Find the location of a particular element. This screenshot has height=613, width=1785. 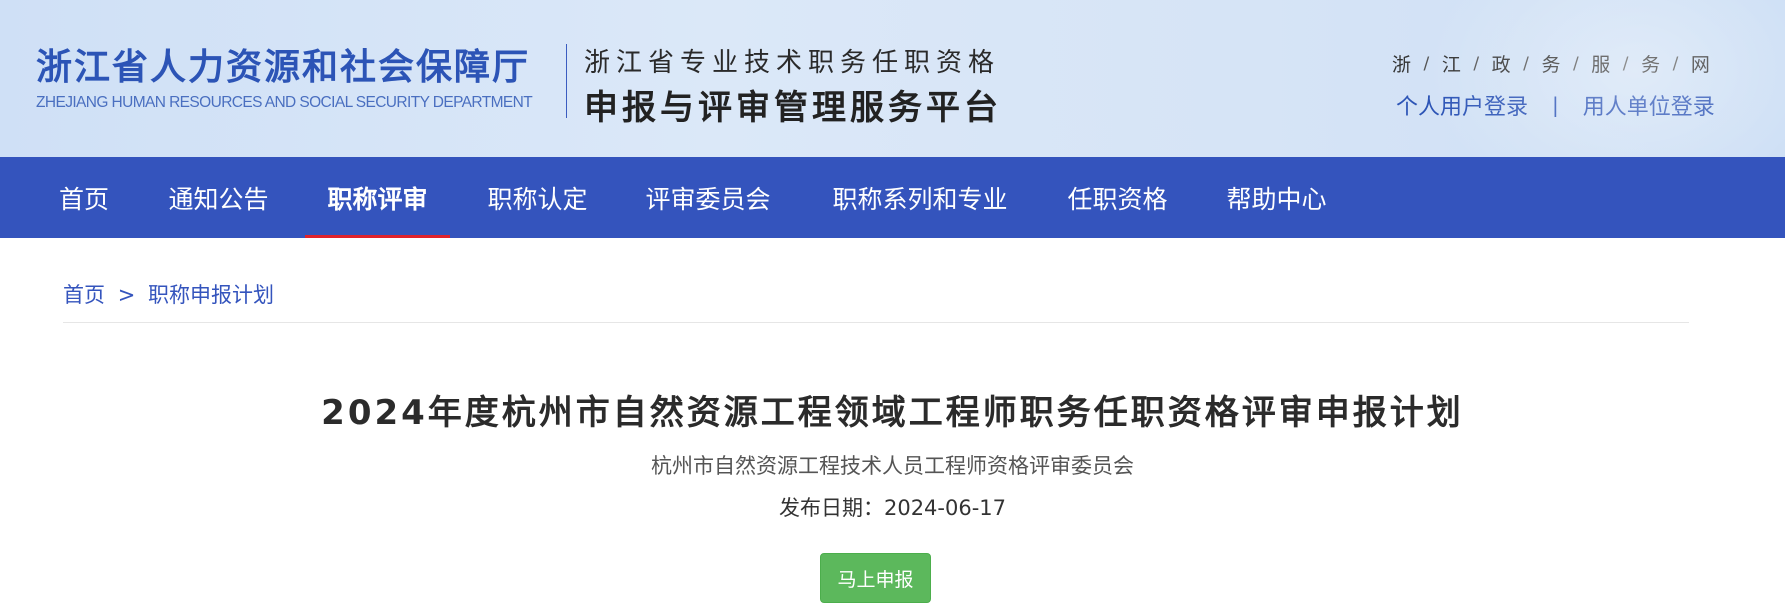

platform-title: 申报与评审管理服务平台 is located at coordinates (793, 108).